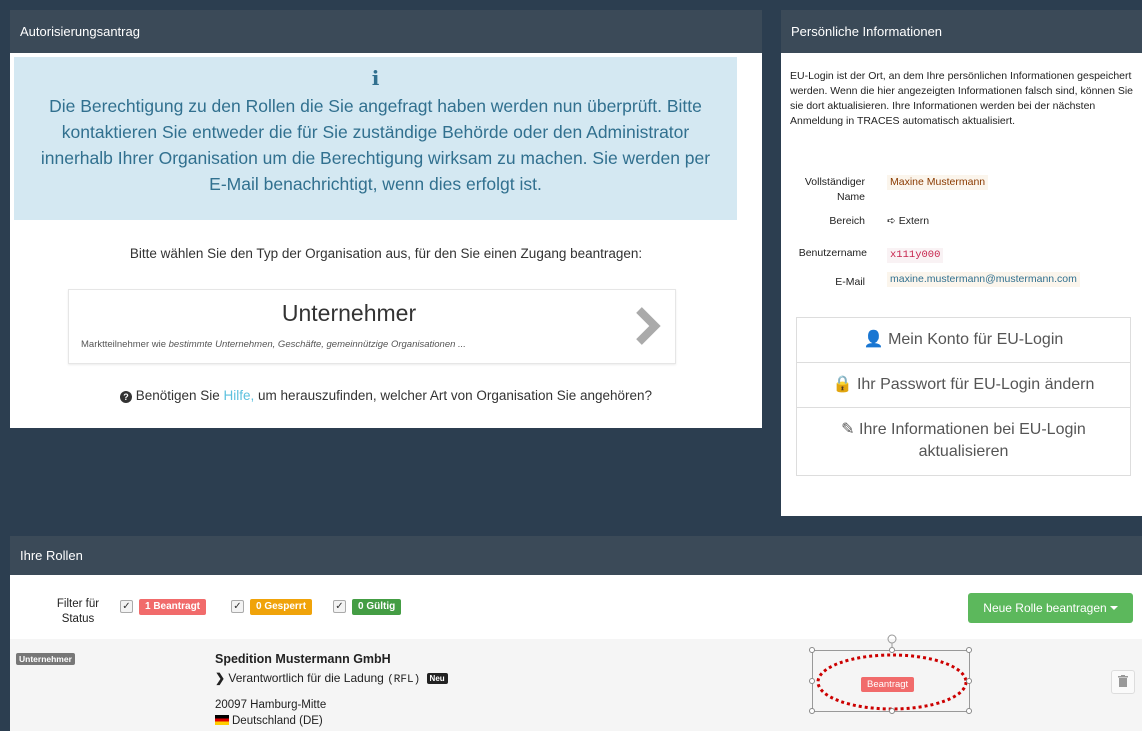 Image resolution: width=1142 pixels, height=731 pixels. What do you see at coordinates (842, 384) in the screenshot?
I see `lock-icon: 🔒` at bounding box center [842, 384].